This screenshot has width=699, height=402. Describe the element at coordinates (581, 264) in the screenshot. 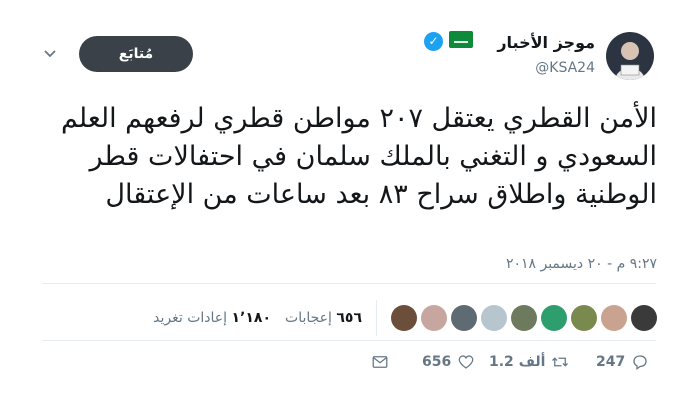

I see `tweet-timestamp: ٩:٢٧ م - ٢٠ ديسمبر ٢٠١٨` at that location.